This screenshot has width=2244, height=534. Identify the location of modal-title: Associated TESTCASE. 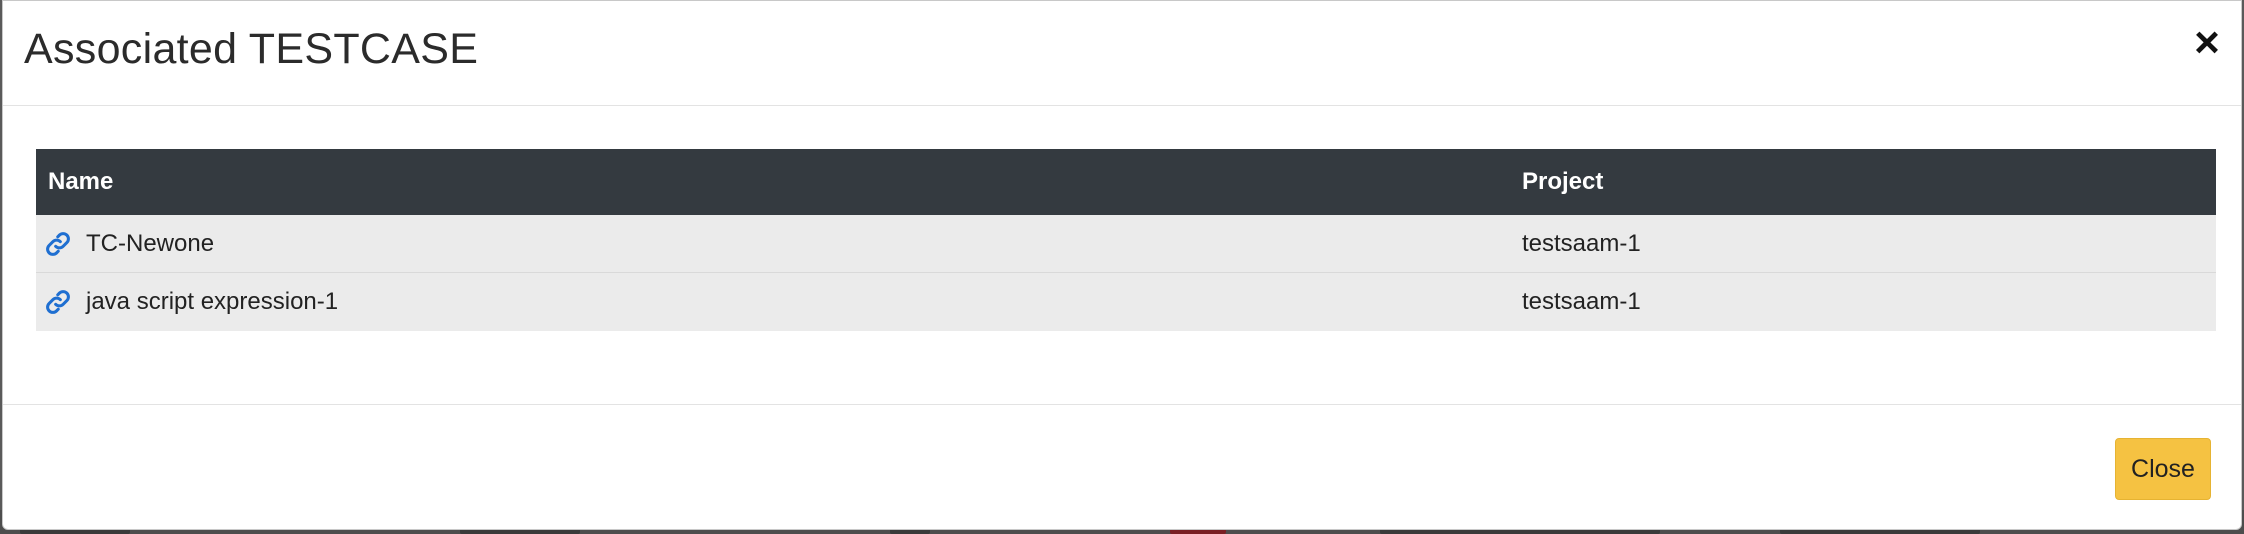
(251, 49).